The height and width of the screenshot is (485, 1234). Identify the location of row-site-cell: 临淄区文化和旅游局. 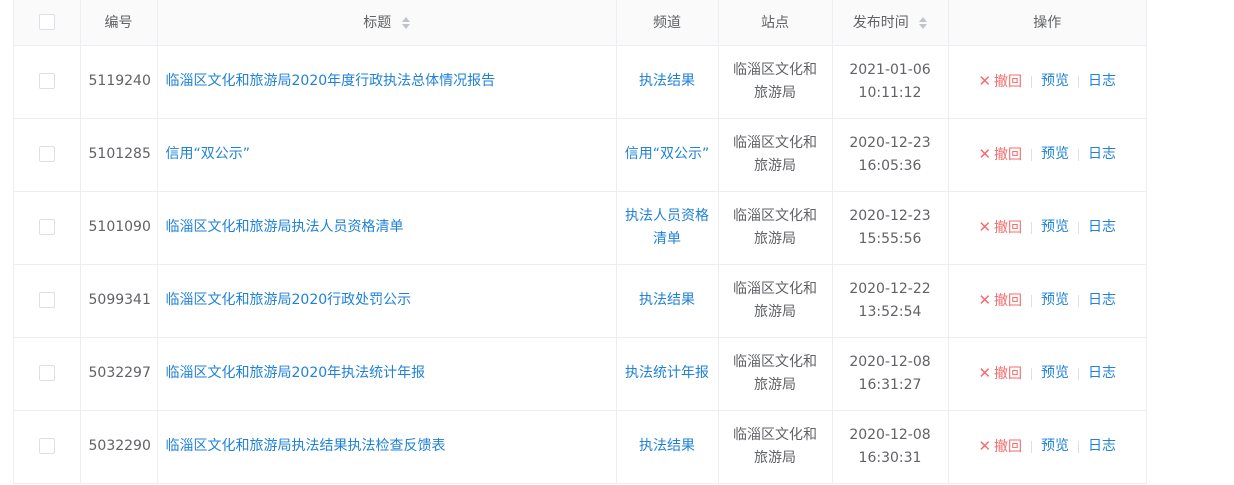
(775, 82).